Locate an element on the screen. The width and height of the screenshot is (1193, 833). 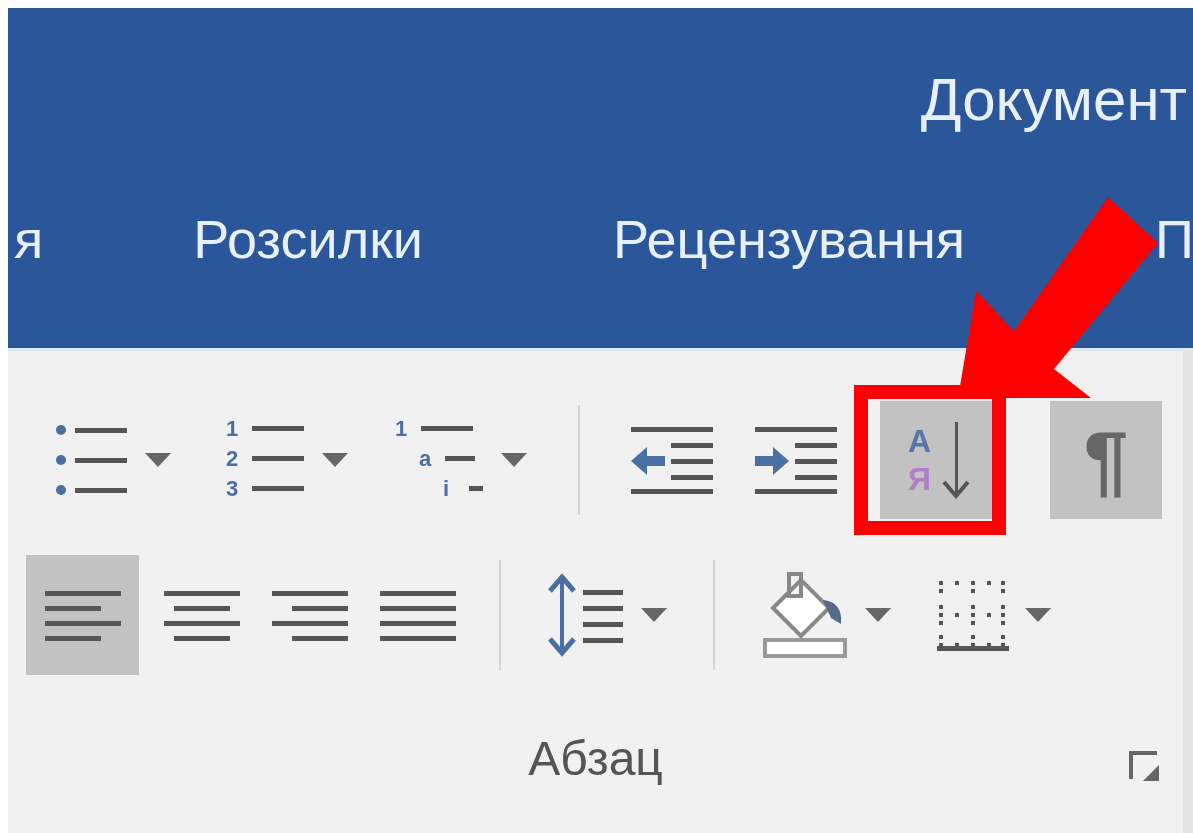
show-formatting-marks-button: ¶ is located at coordinates (1106, 460).